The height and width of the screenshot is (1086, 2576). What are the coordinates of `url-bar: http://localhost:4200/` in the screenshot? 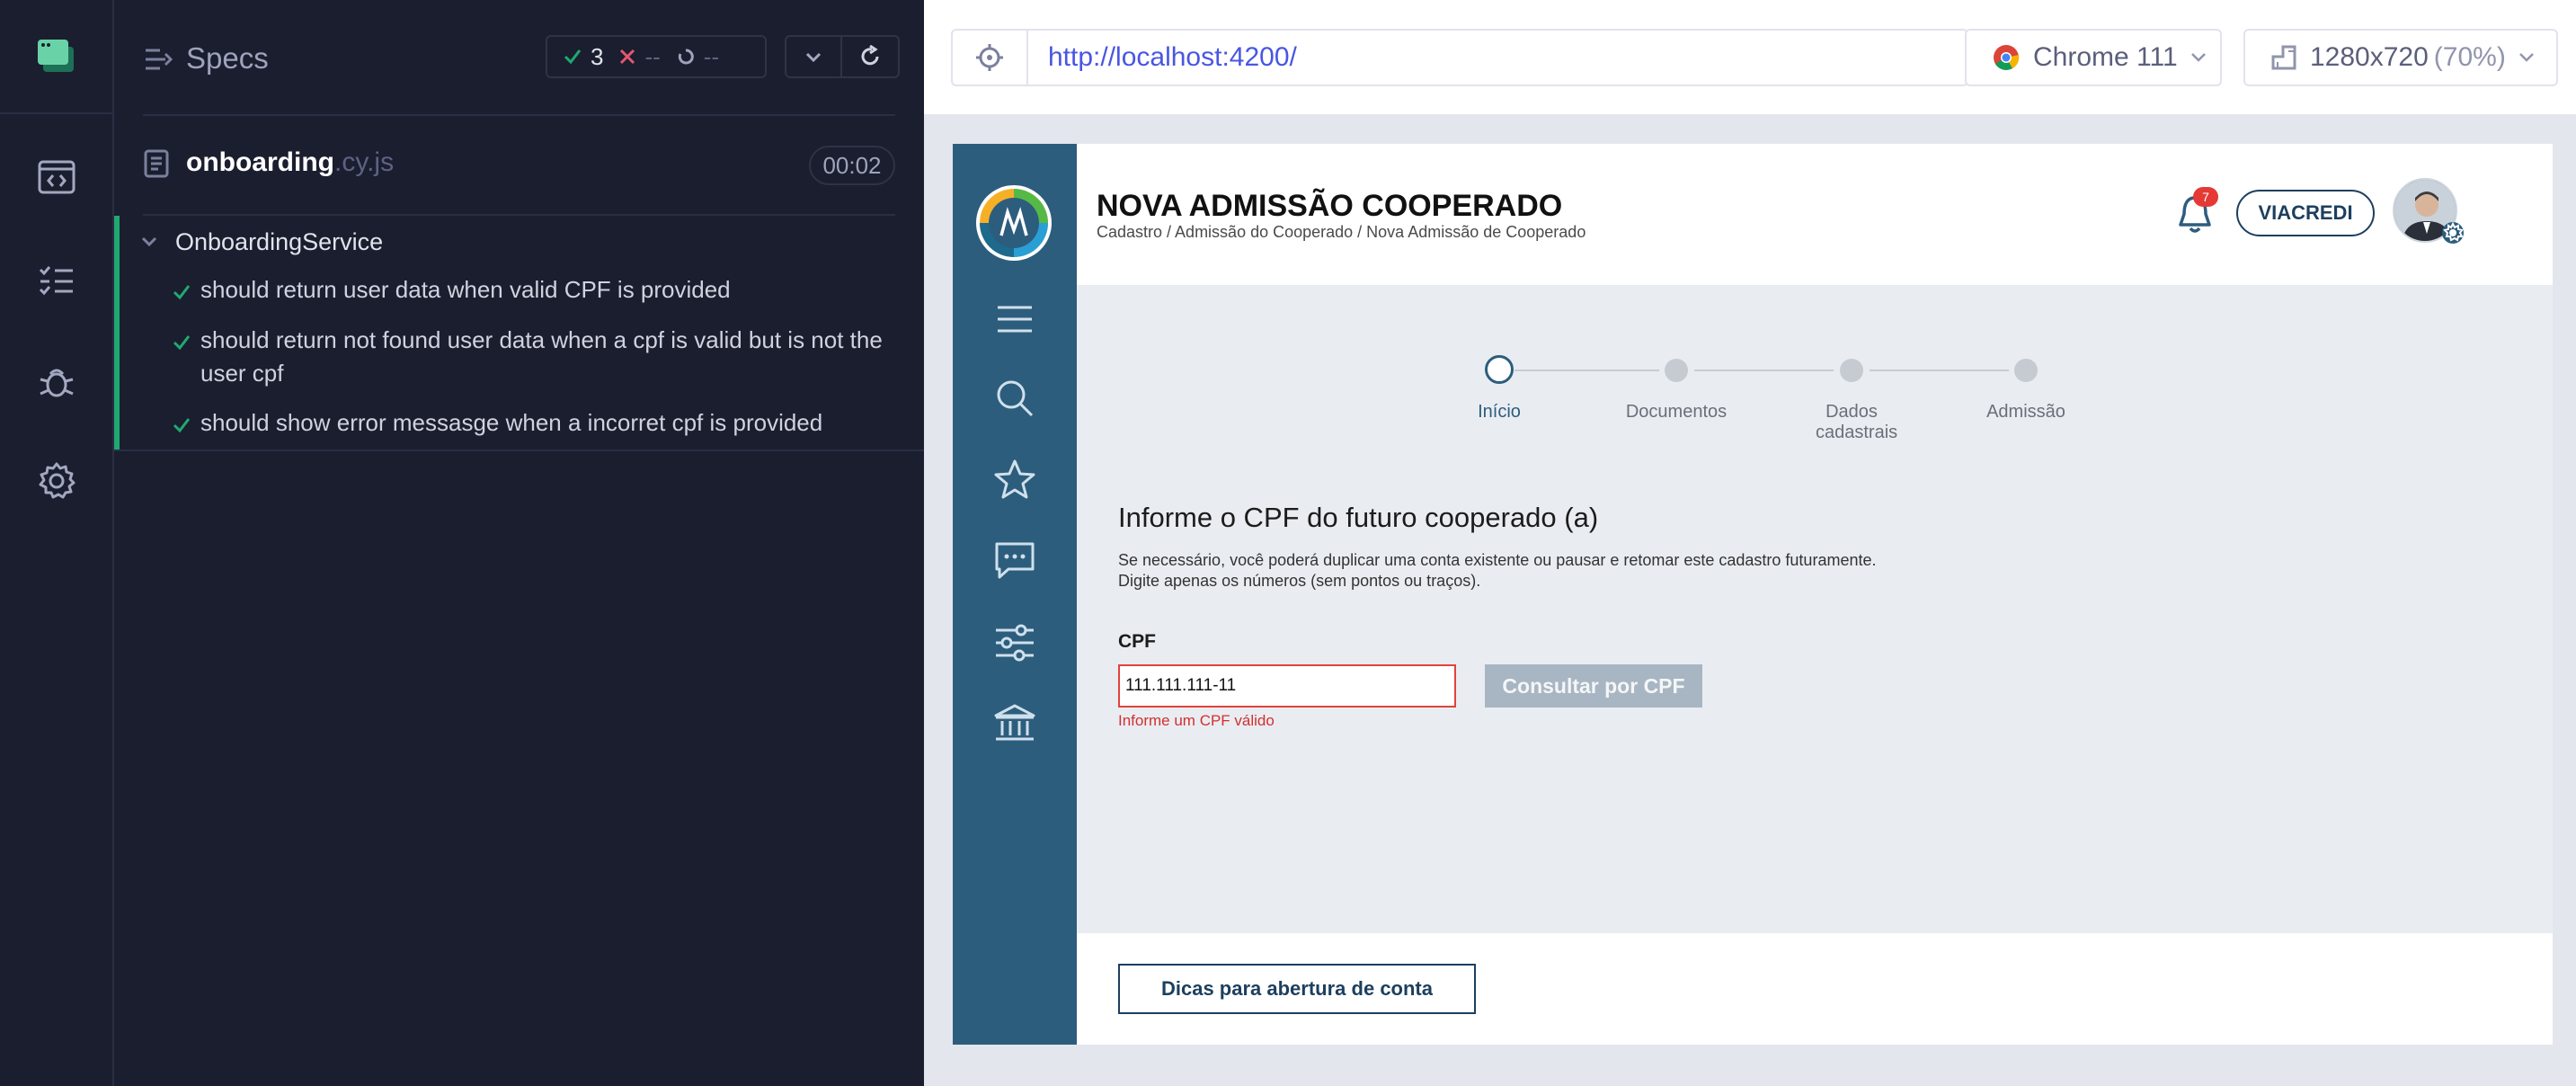 It's located at (1497, 57).